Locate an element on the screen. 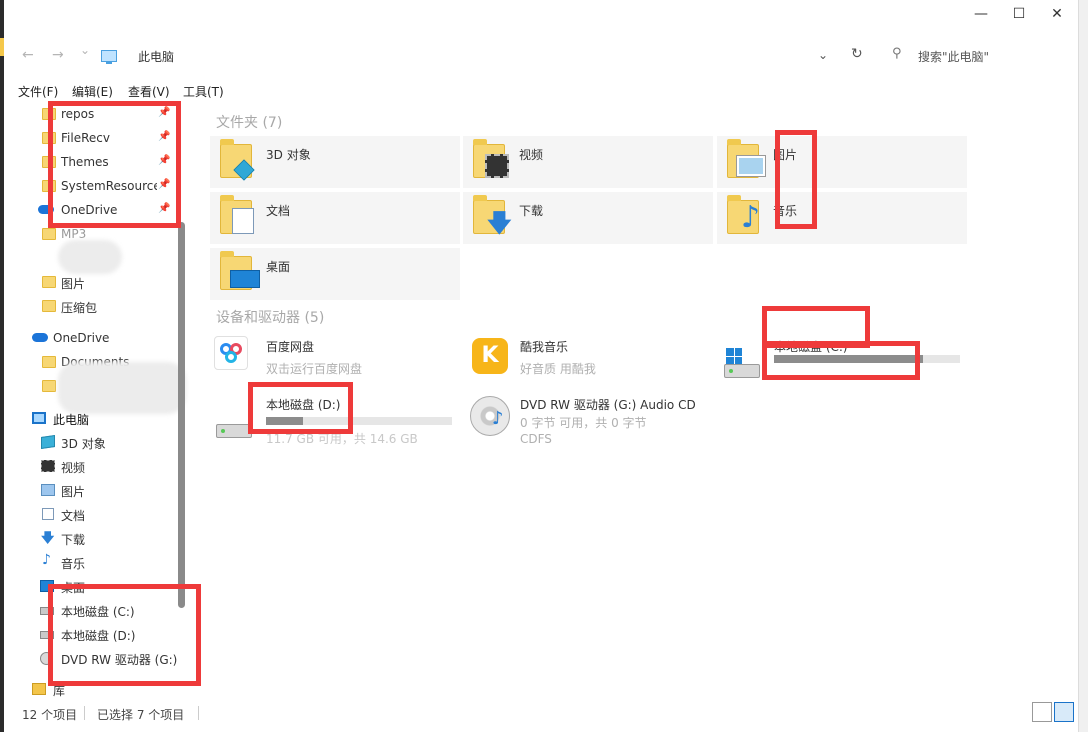 The height and width of the screenshot is (732, 1088). sidebar-item-label: 下载 is located at coordinates (73, 540).